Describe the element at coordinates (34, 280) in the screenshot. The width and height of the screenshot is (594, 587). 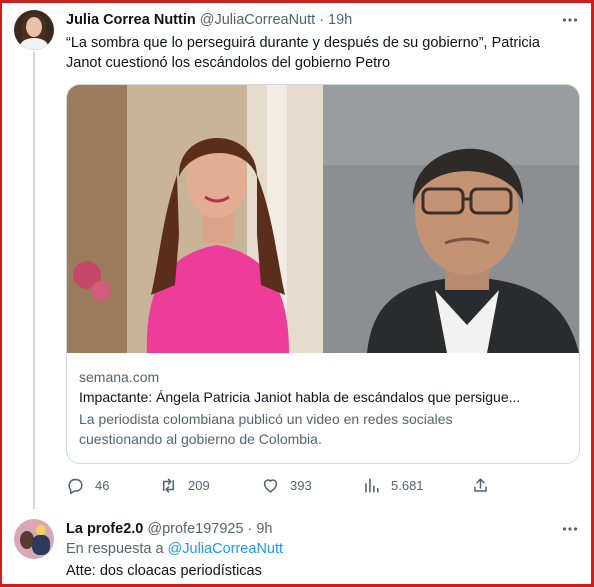
I see `thread-connector-line` at that location.